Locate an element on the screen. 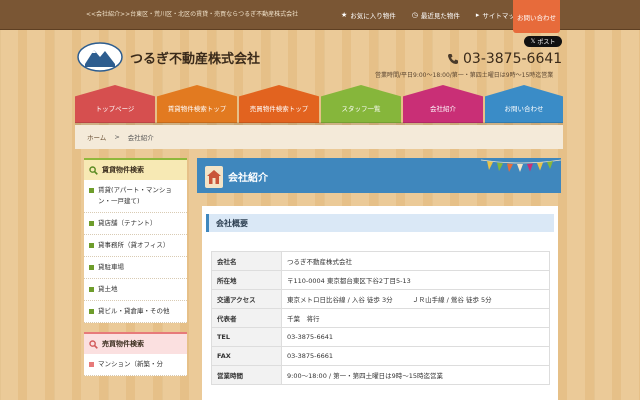  x-logo-icon: 𝕏 is located at coordinates (533, 41).